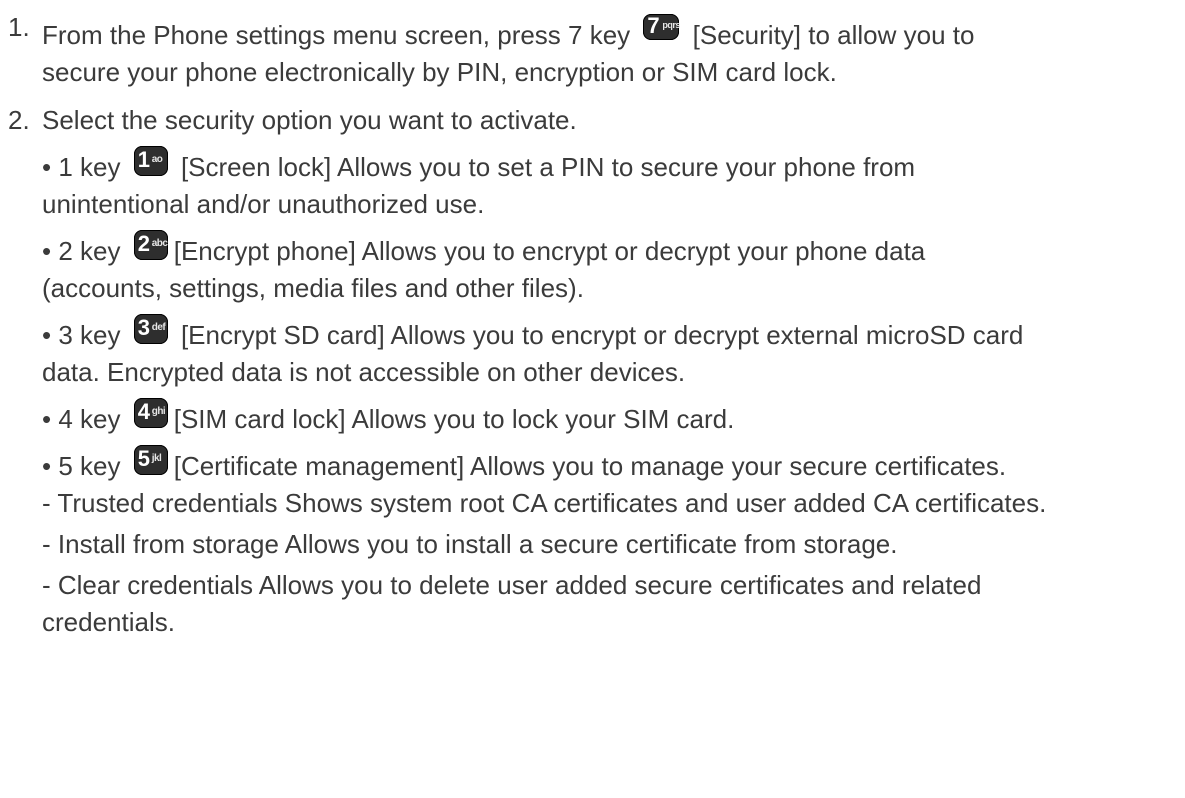  Describe the element at coordinates (150, 413) in the screenshot. I see `key-4-icon: 4 ghi` at that location.